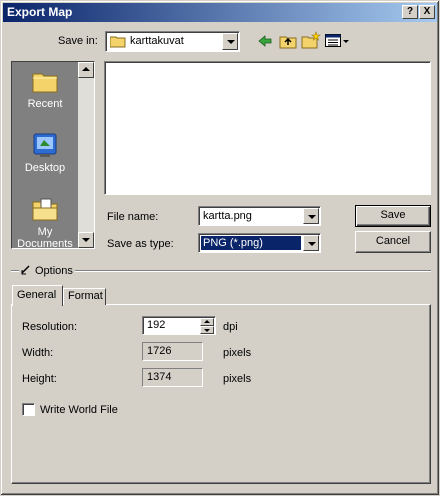  What do you see at coordinates (54, 271) in the screenshot?
I see `options-label: Options` at bounding box center [54, 271].